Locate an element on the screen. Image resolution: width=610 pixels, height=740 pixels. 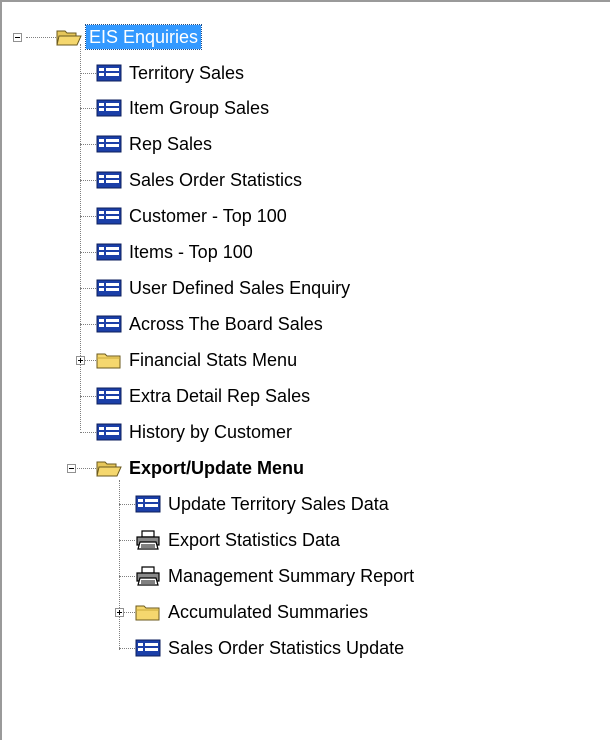
tree-node-update-territory-sales-data: Update Territory Sales Data is located at coordinates (263, 504).